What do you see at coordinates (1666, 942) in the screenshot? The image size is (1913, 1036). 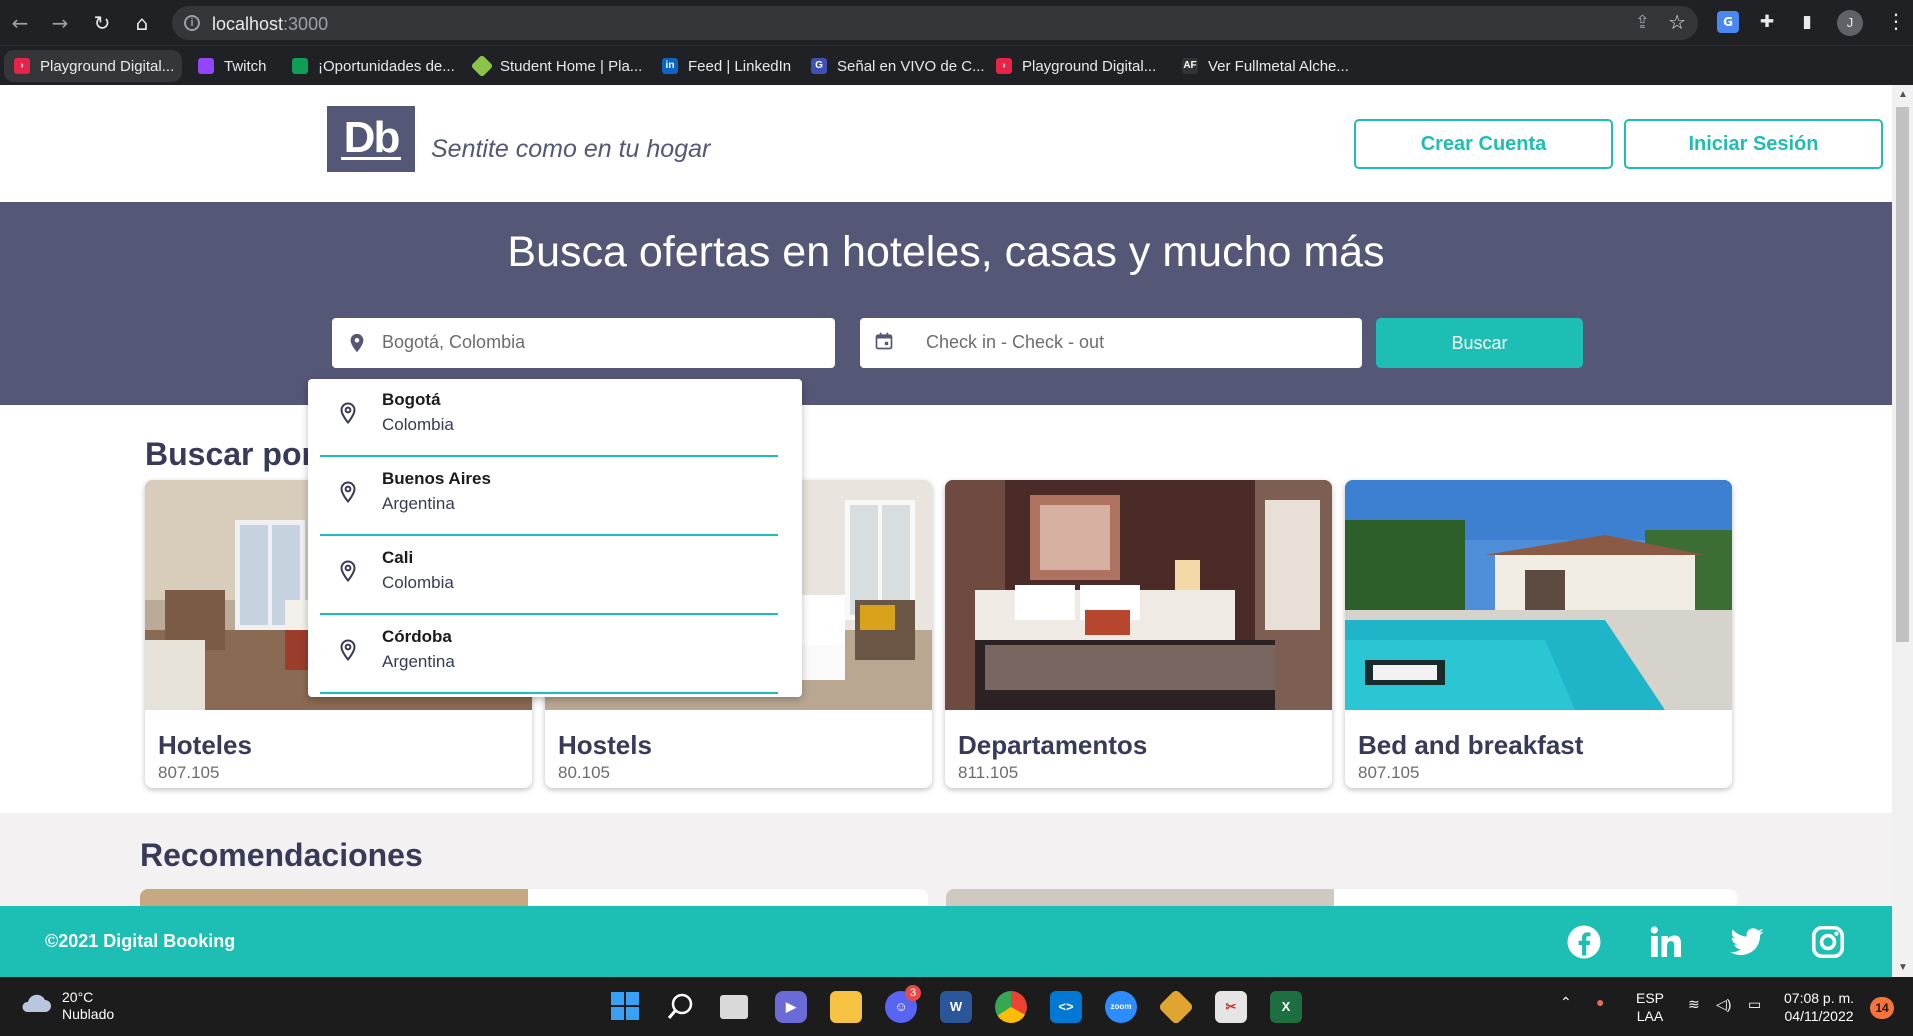 I see `linkedin-icon` at bounding box center [1666, 942].